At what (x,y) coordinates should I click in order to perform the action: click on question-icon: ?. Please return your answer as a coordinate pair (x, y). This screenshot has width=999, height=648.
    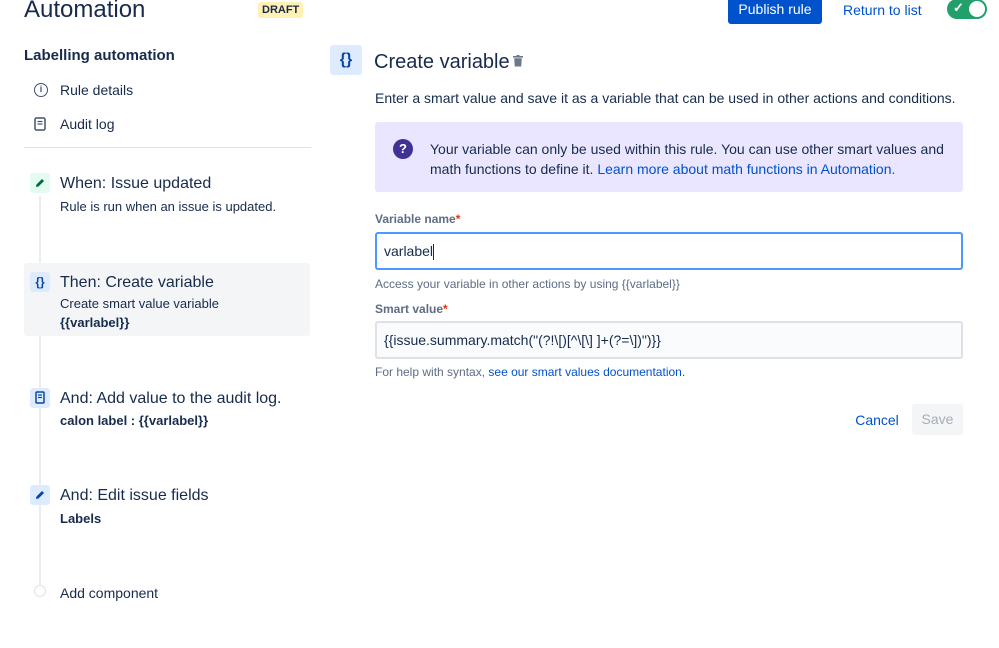
    Looking at the image, I should click on (403, 149).